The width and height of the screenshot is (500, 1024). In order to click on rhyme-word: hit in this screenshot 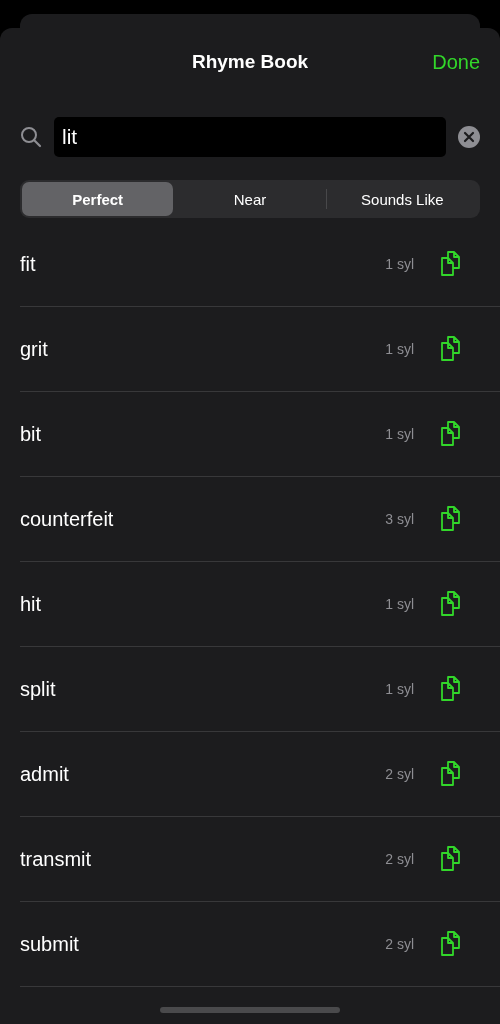, I will do `click(31, 604)`.